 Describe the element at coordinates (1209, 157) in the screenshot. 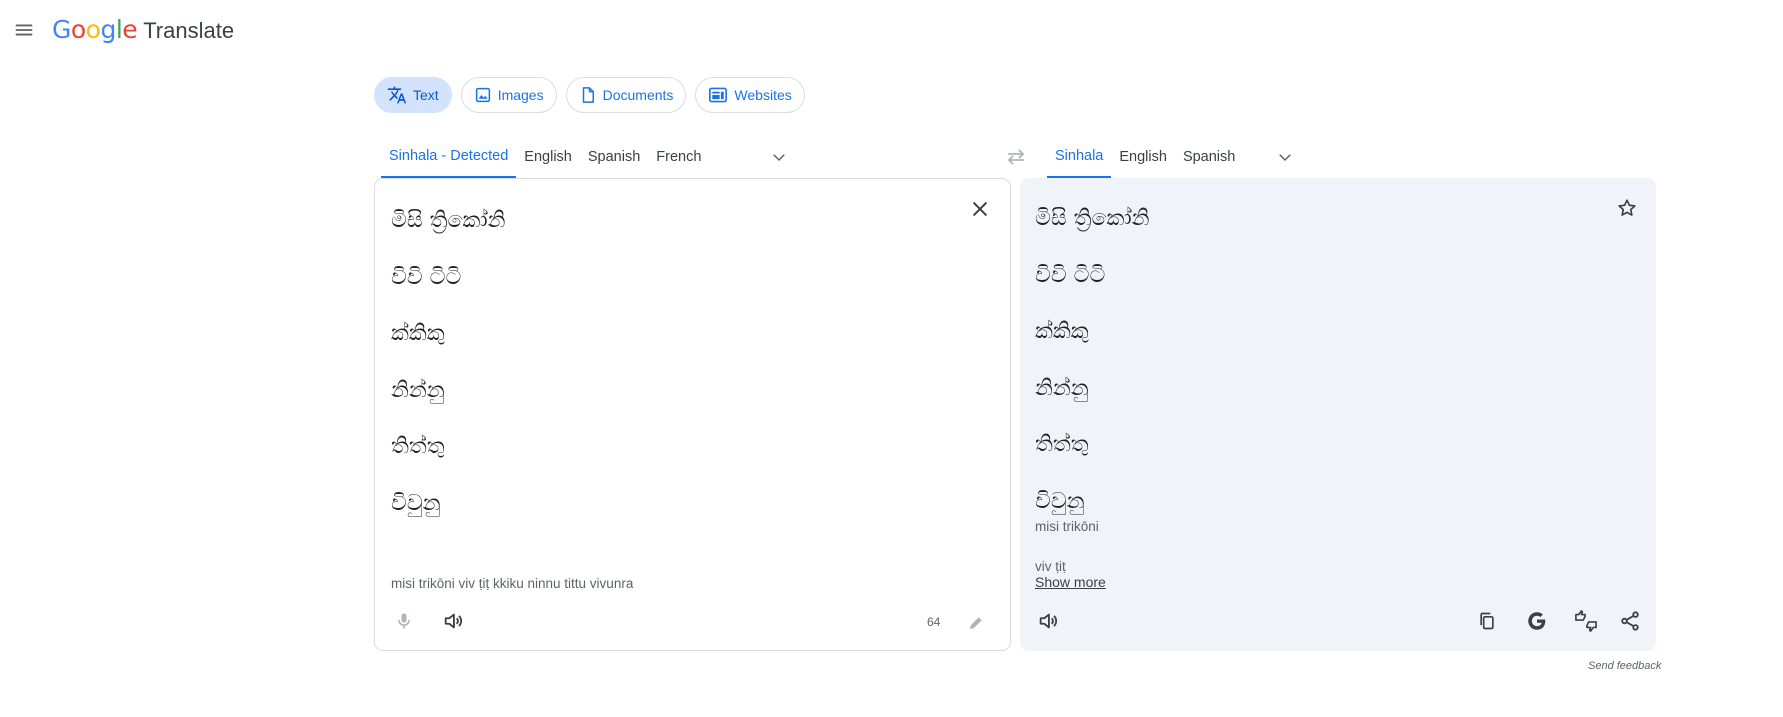

I see `target-language-spanish: Spanish` at that location.